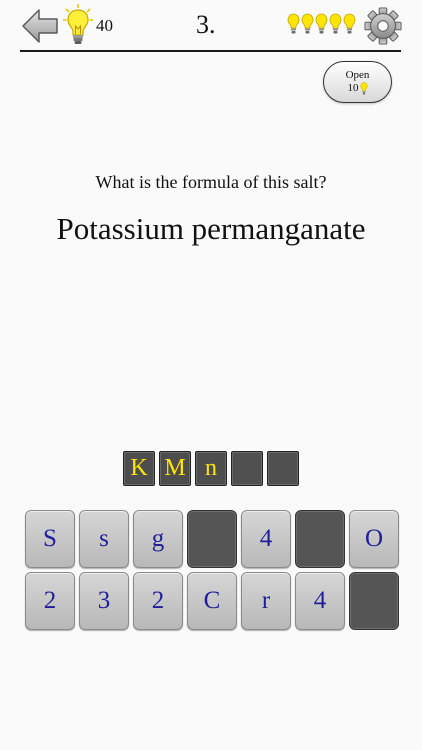 The height and width of the screenshot is (750, 422). What do you see at coordinates (211, 228) in the screenshot?
I see `salt-name: Potassium permanganate` at bounding box center [211, 228].